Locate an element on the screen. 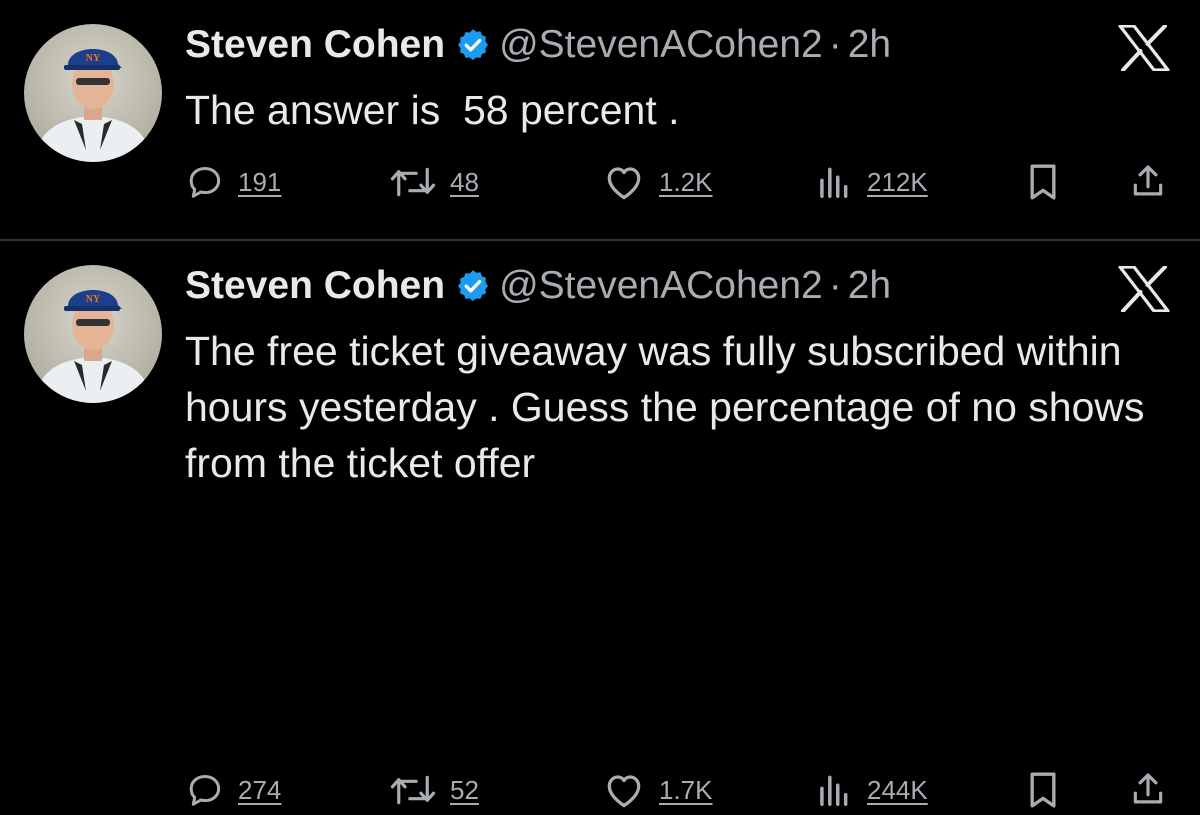 The height and width of the screenshot is (815, 1200). reply-button: 191 is located at coordinates (233, 182).